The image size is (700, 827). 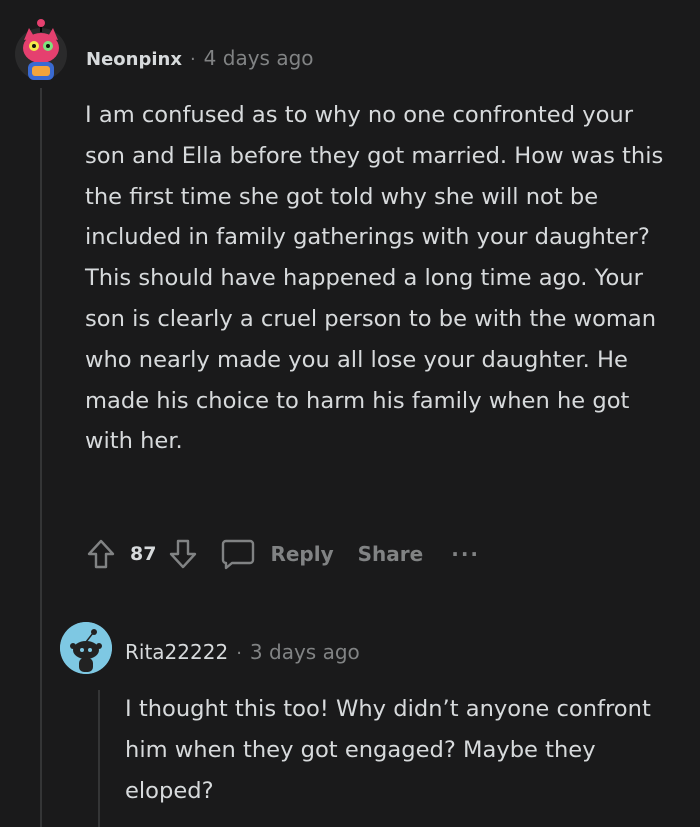 What do you see at coordinates (301, 554) in the screenshot?
I see `reply-button: Reply` at bounding box center [301, 554].